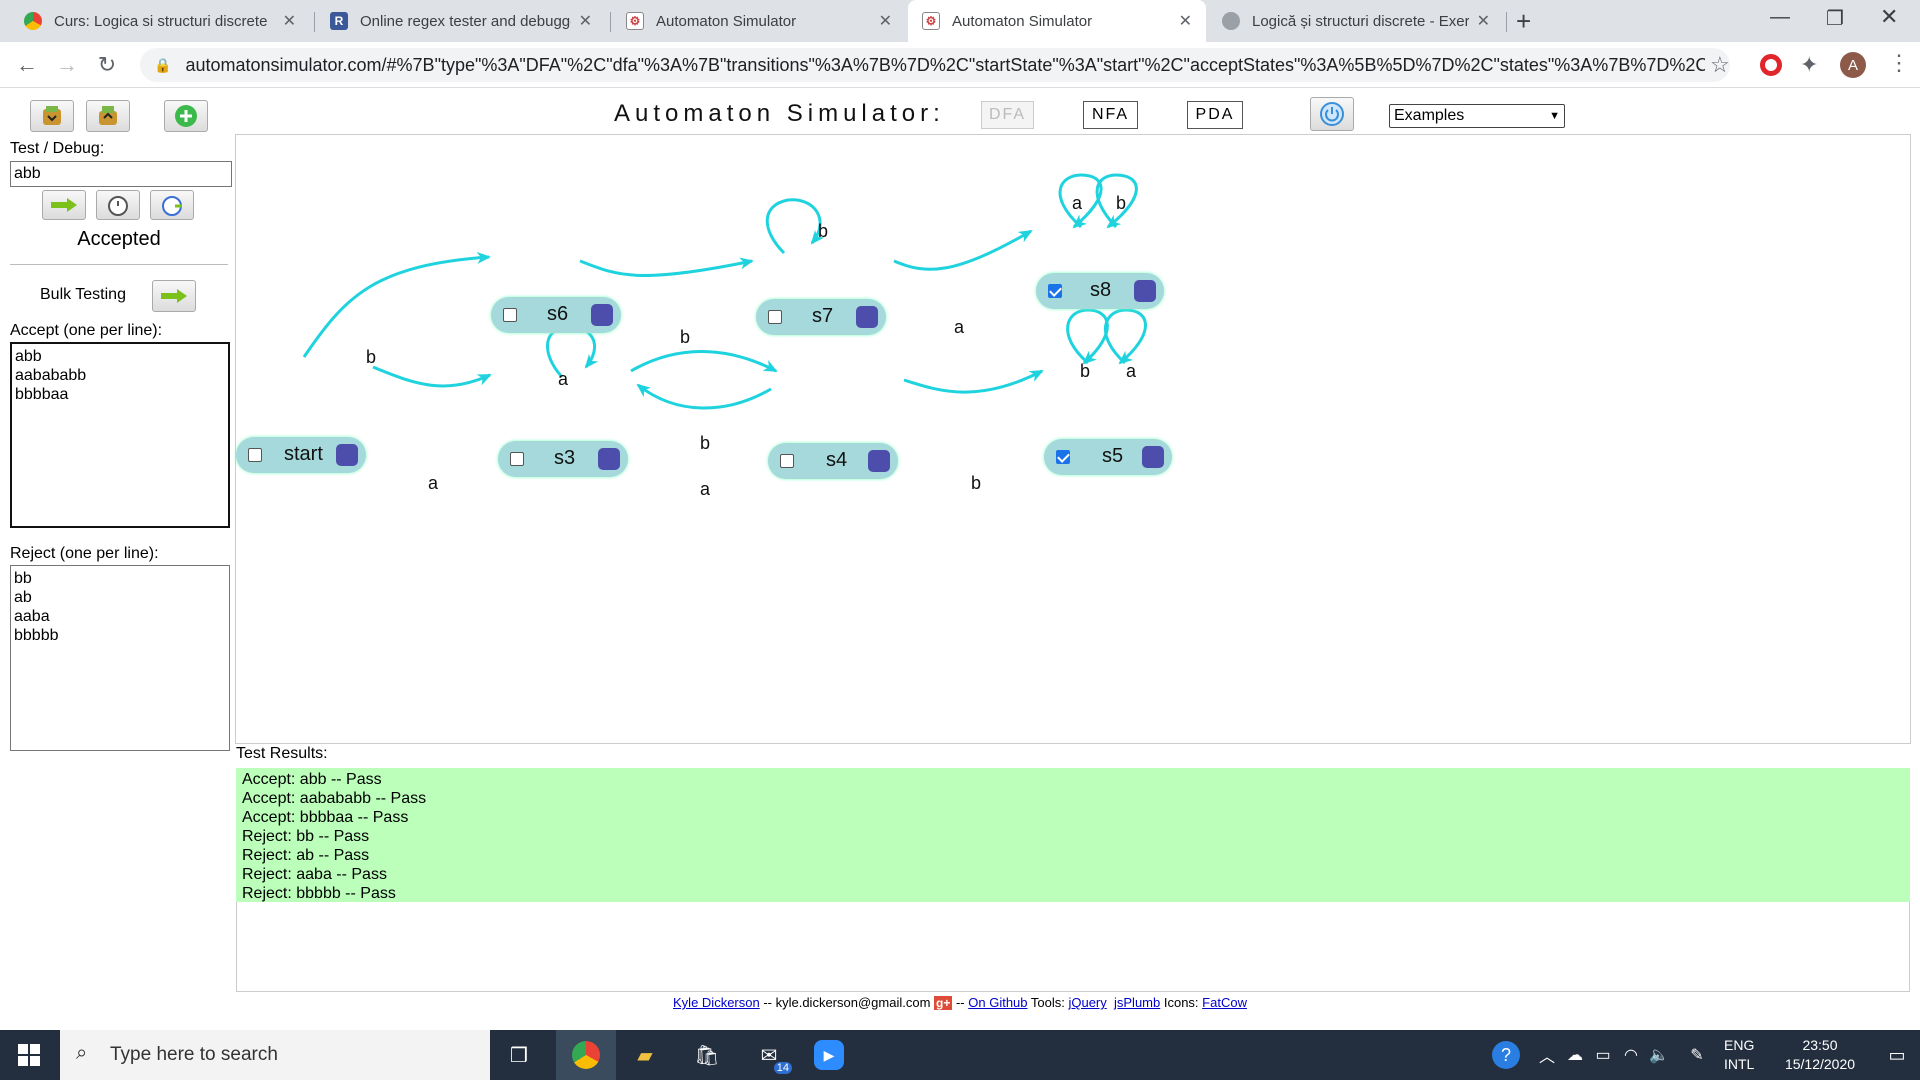  Describe the element at coordinates (461, 21) in the screenshot. I see `tab-regex: R Online regex tester and debugge ✕` at that location.